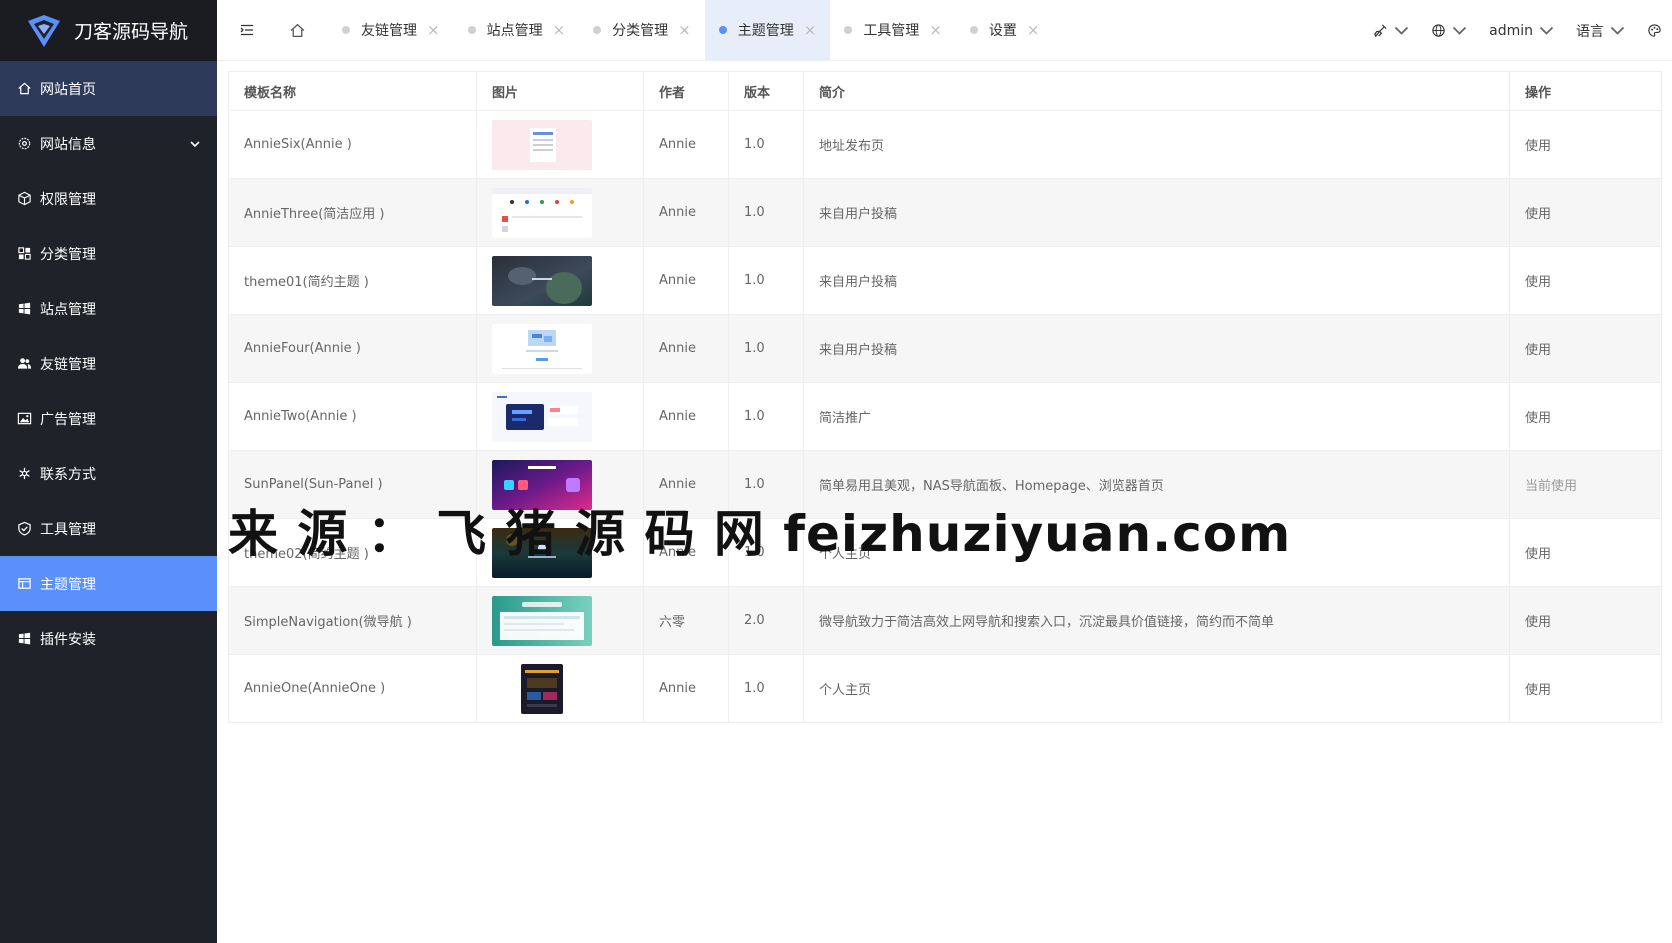 The image size is (1672, 943). I want to click on sidebar-item-site-info: 网站信息, so click(108, 143).